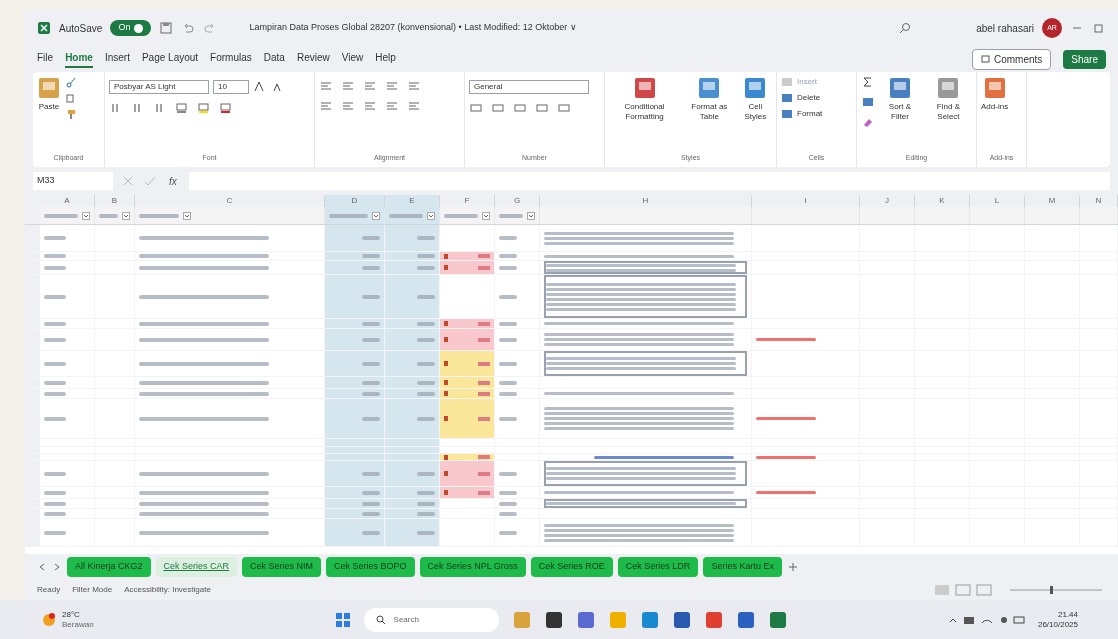 This screenshot has height=639, width=1118. Describe the element at coordinates (109, 567) in the screenshot. I see `sheet-tab: All Kinerja CKG2` at that location.